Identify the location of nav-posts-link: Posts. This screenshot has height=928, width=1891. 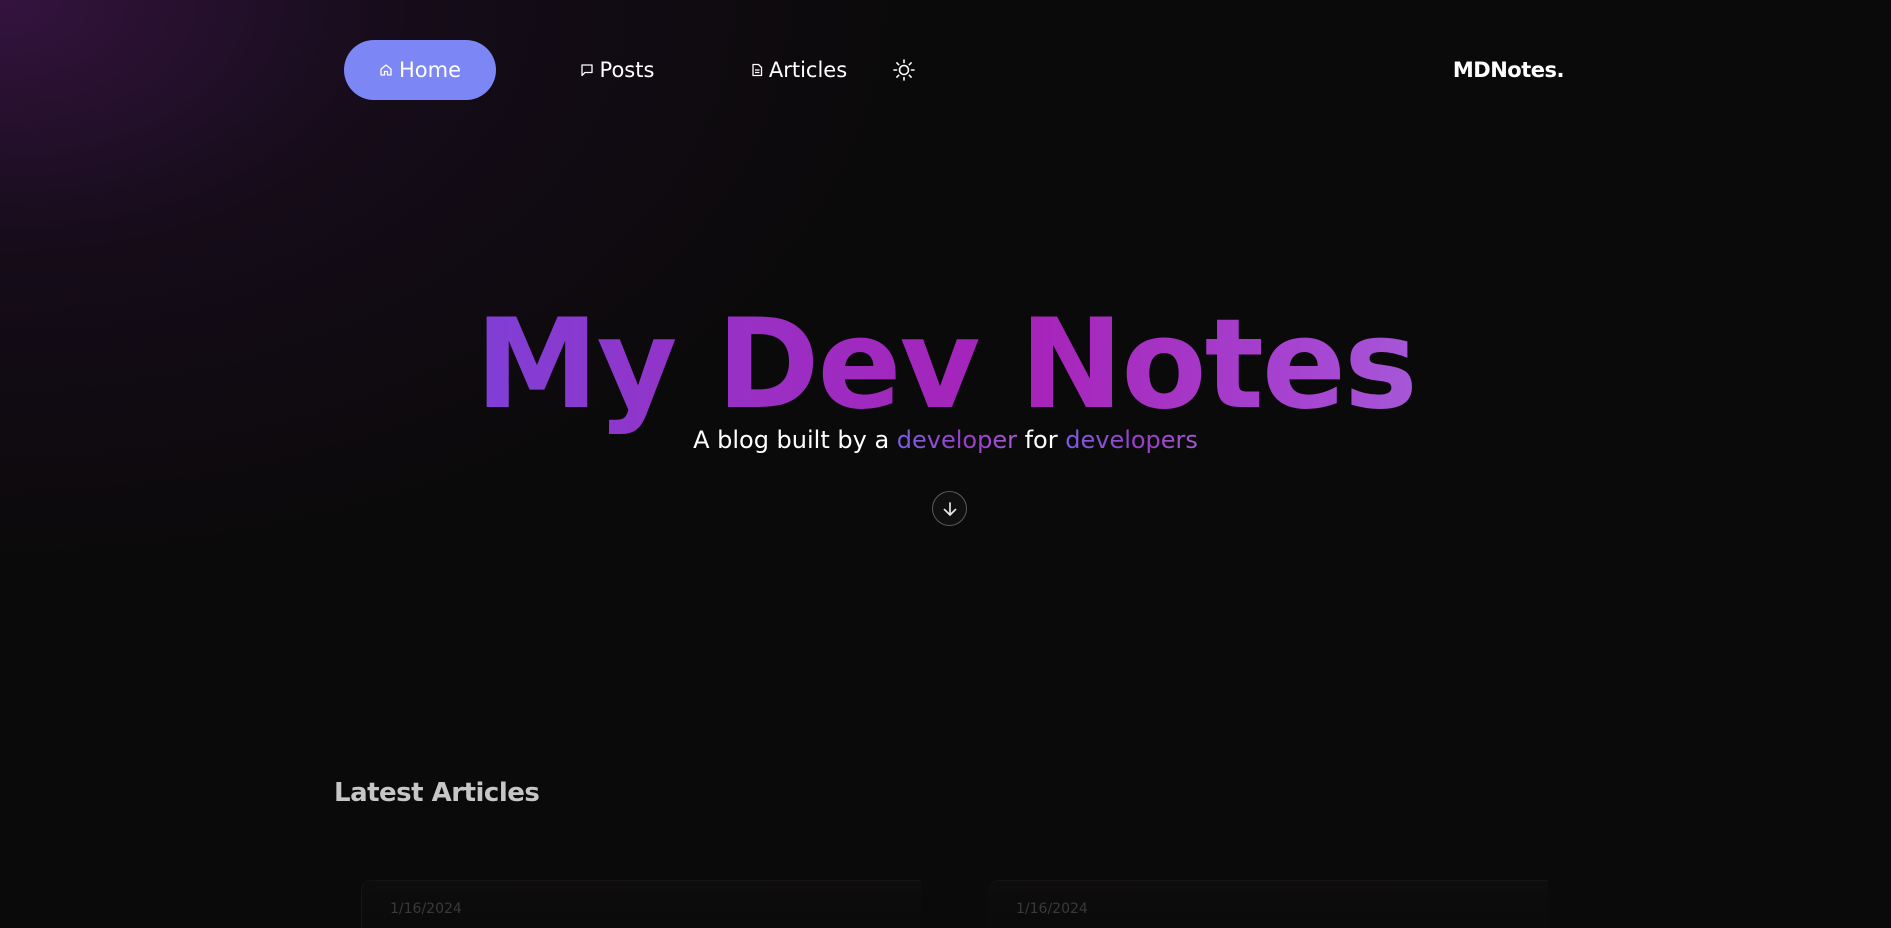
(617, 70).